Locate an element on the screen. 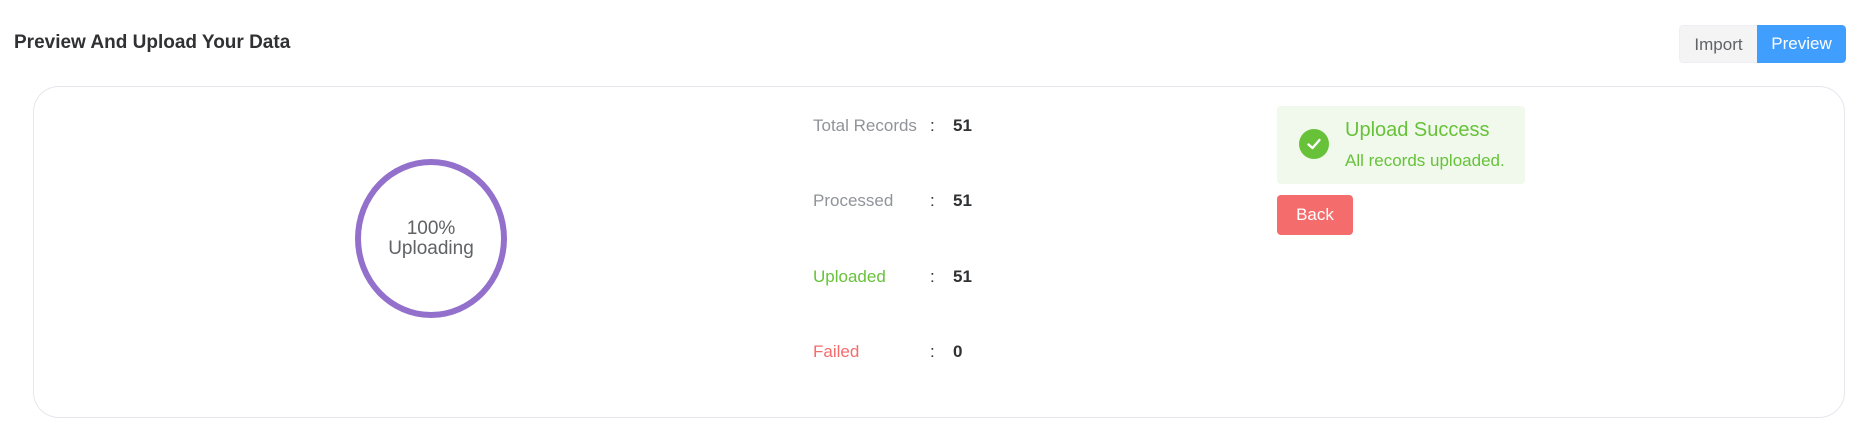  alert-description: All records uploaded. is located at coordinates (1425, 160).